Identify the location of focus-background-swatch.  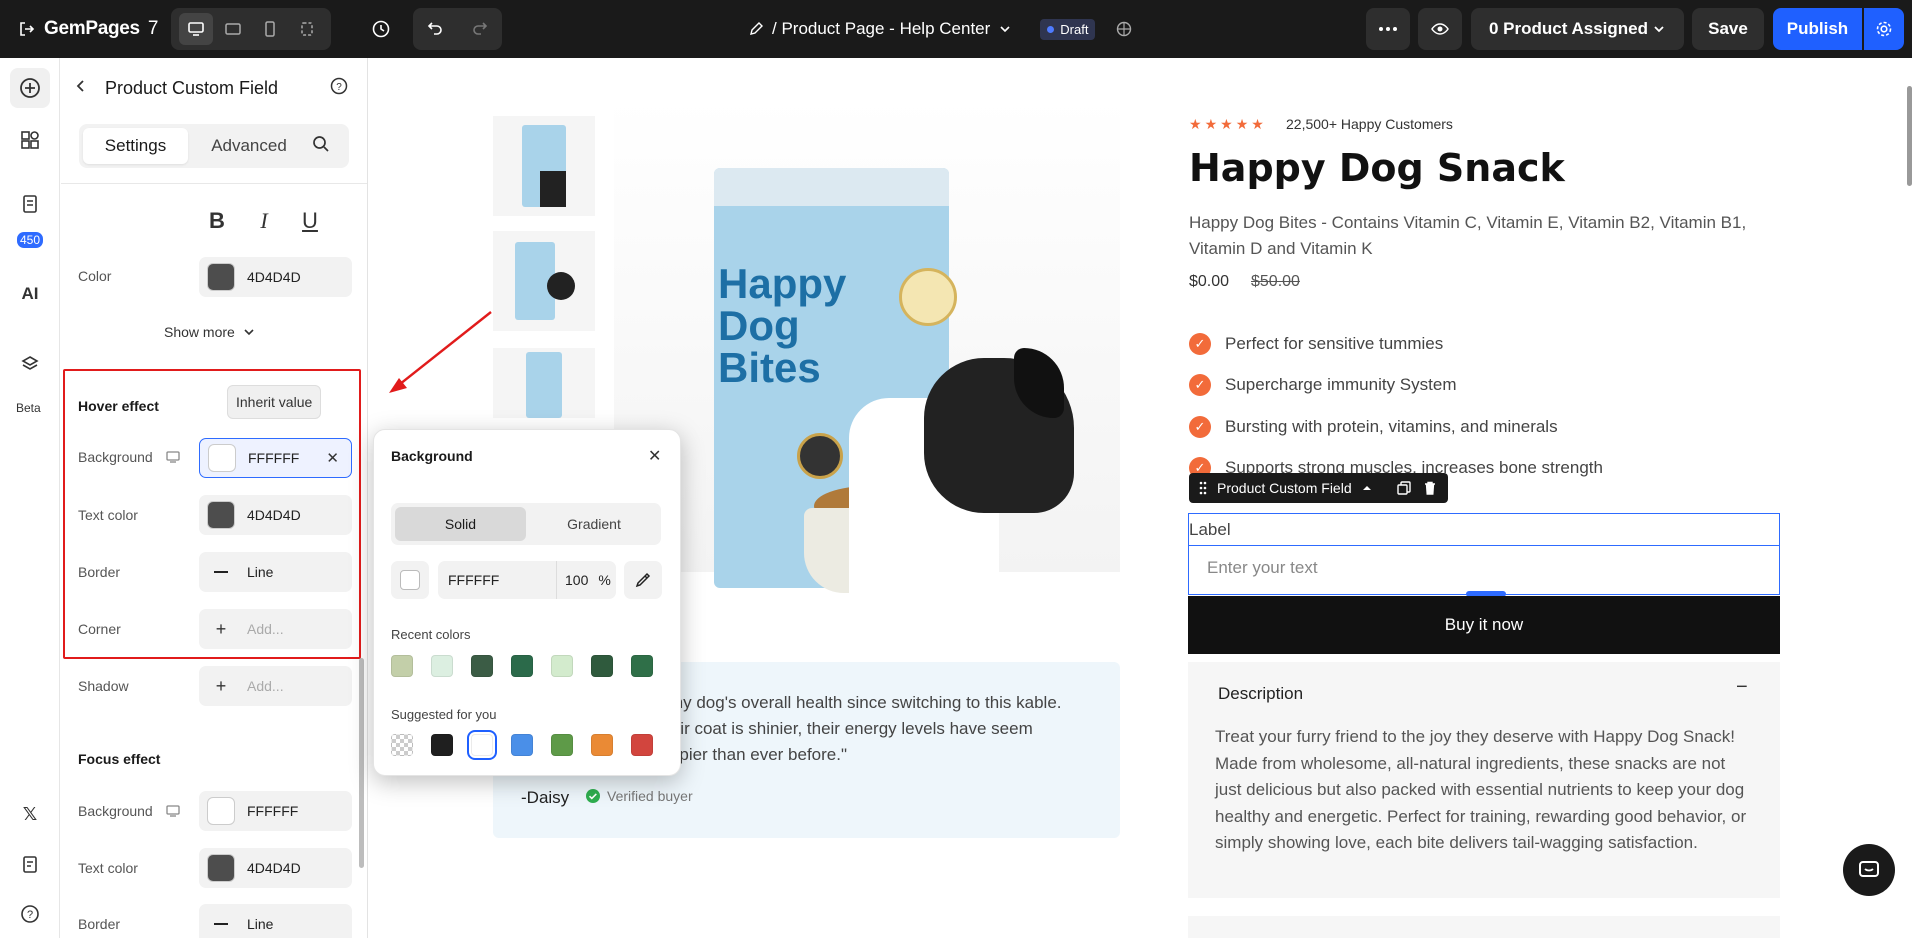
(221, 811).